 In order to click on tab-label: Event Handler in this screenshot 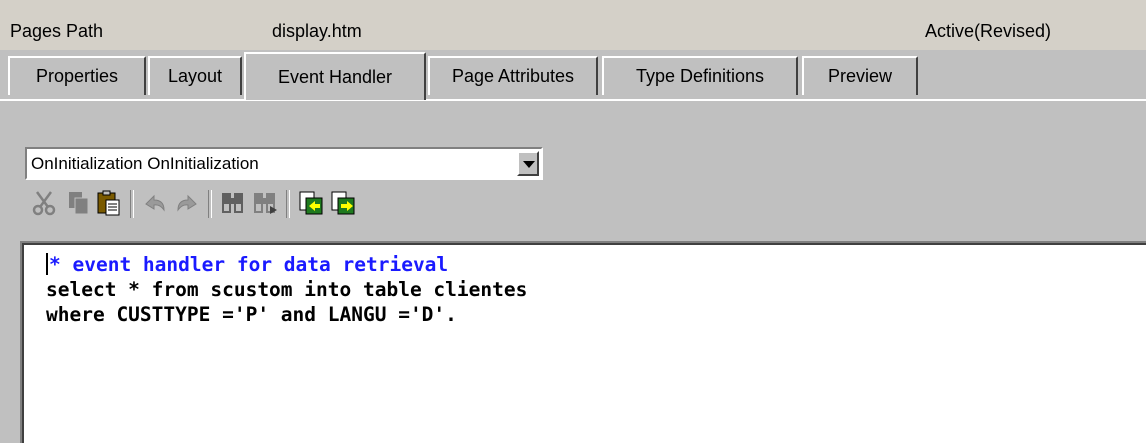, I will do `click(335, 77)`.